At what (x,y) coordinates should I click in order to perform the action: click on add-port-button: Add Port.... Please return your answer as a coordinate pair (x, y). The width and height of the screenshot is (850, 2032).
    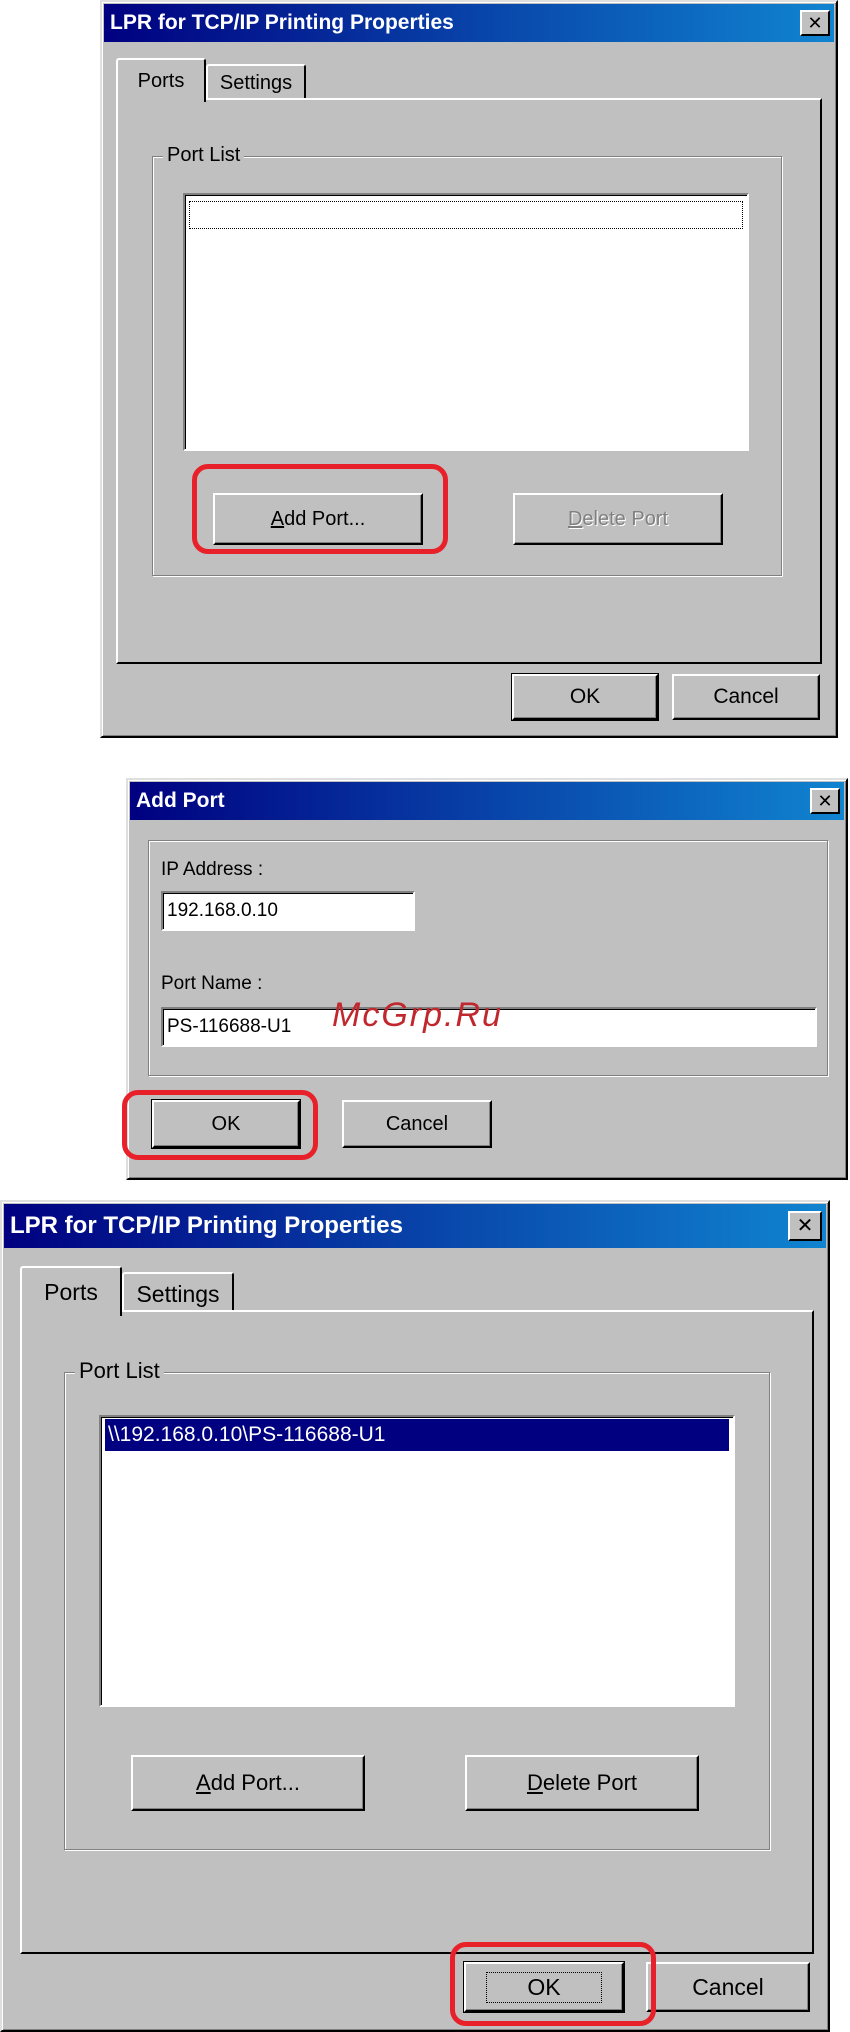
    Looking at the image, I should click on (248, 1783).